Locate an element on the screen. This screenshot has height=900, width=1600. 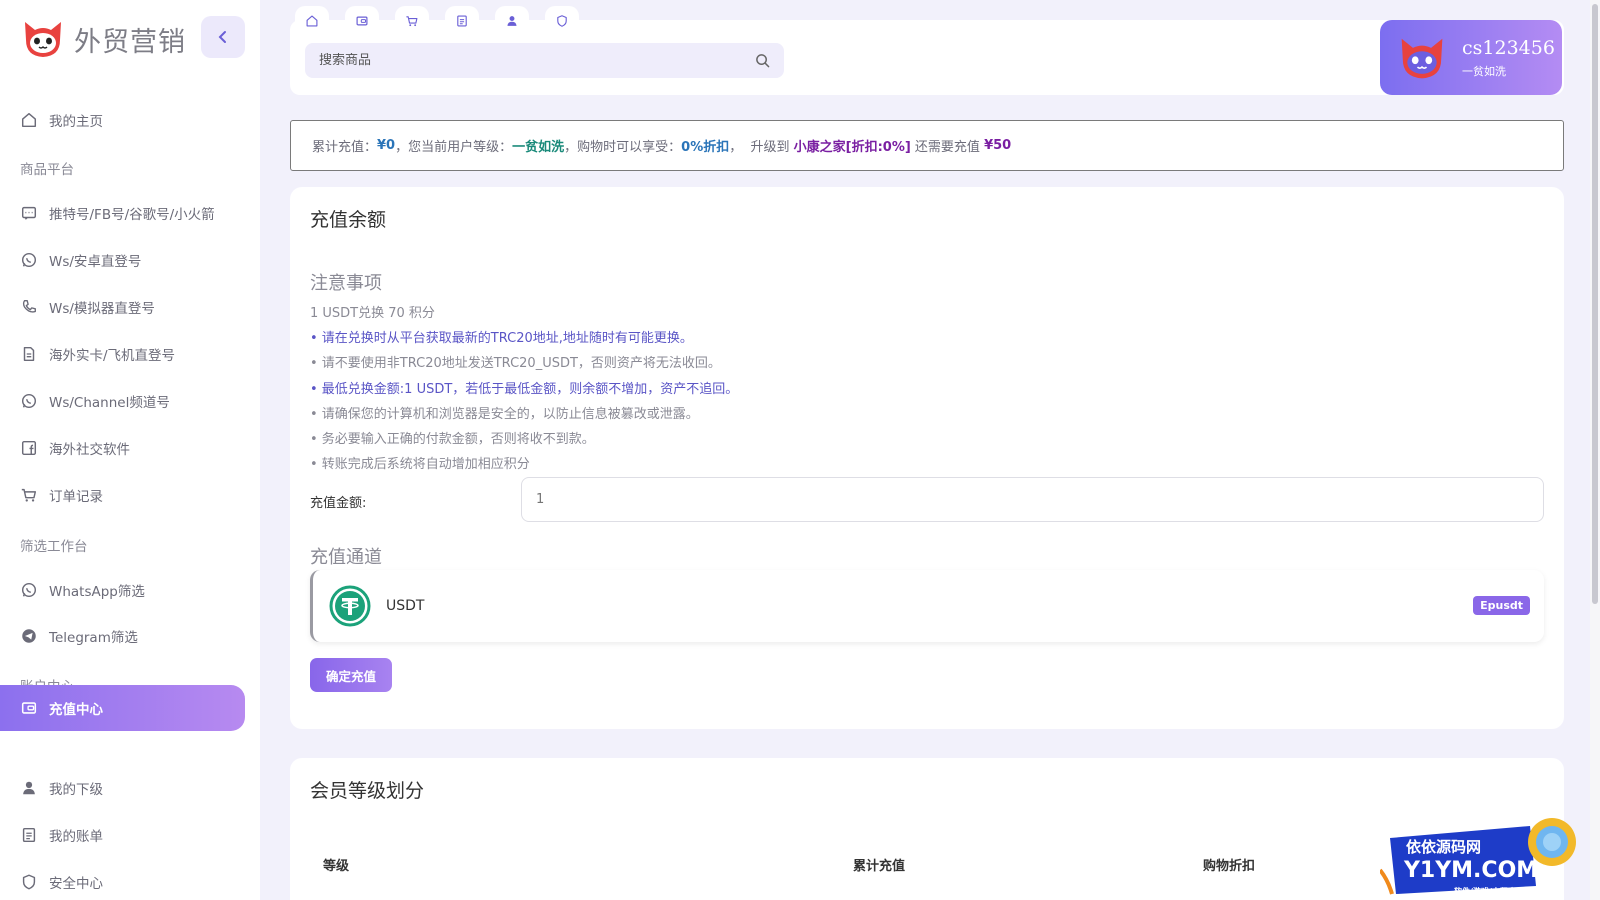
quick-link-wallet is located at coordinates (362, 21).